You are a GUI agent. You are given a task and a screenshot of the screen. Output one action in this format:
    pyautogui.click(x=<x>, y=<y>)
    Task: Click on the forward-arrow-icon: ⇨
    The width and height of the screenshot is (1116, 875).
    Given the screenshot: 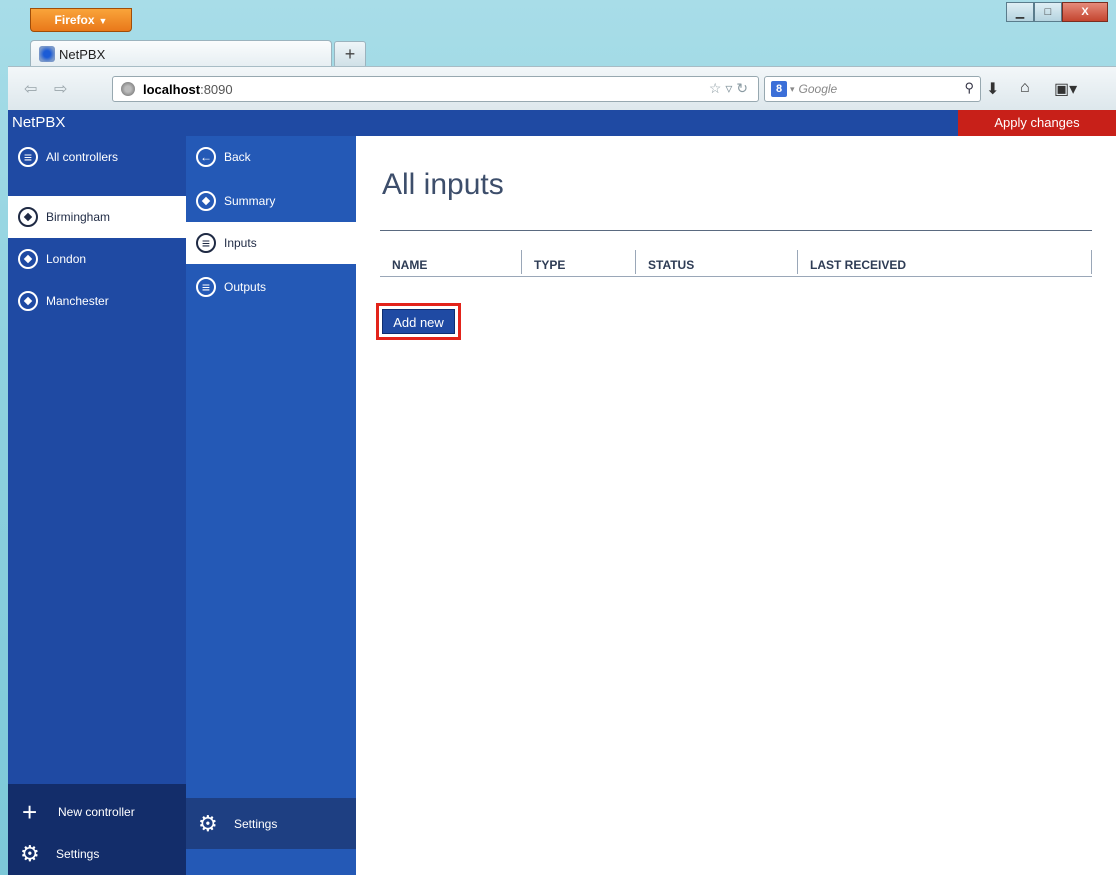 What is the action you would take?
    pyautogui.click(x=60, y=89)
    